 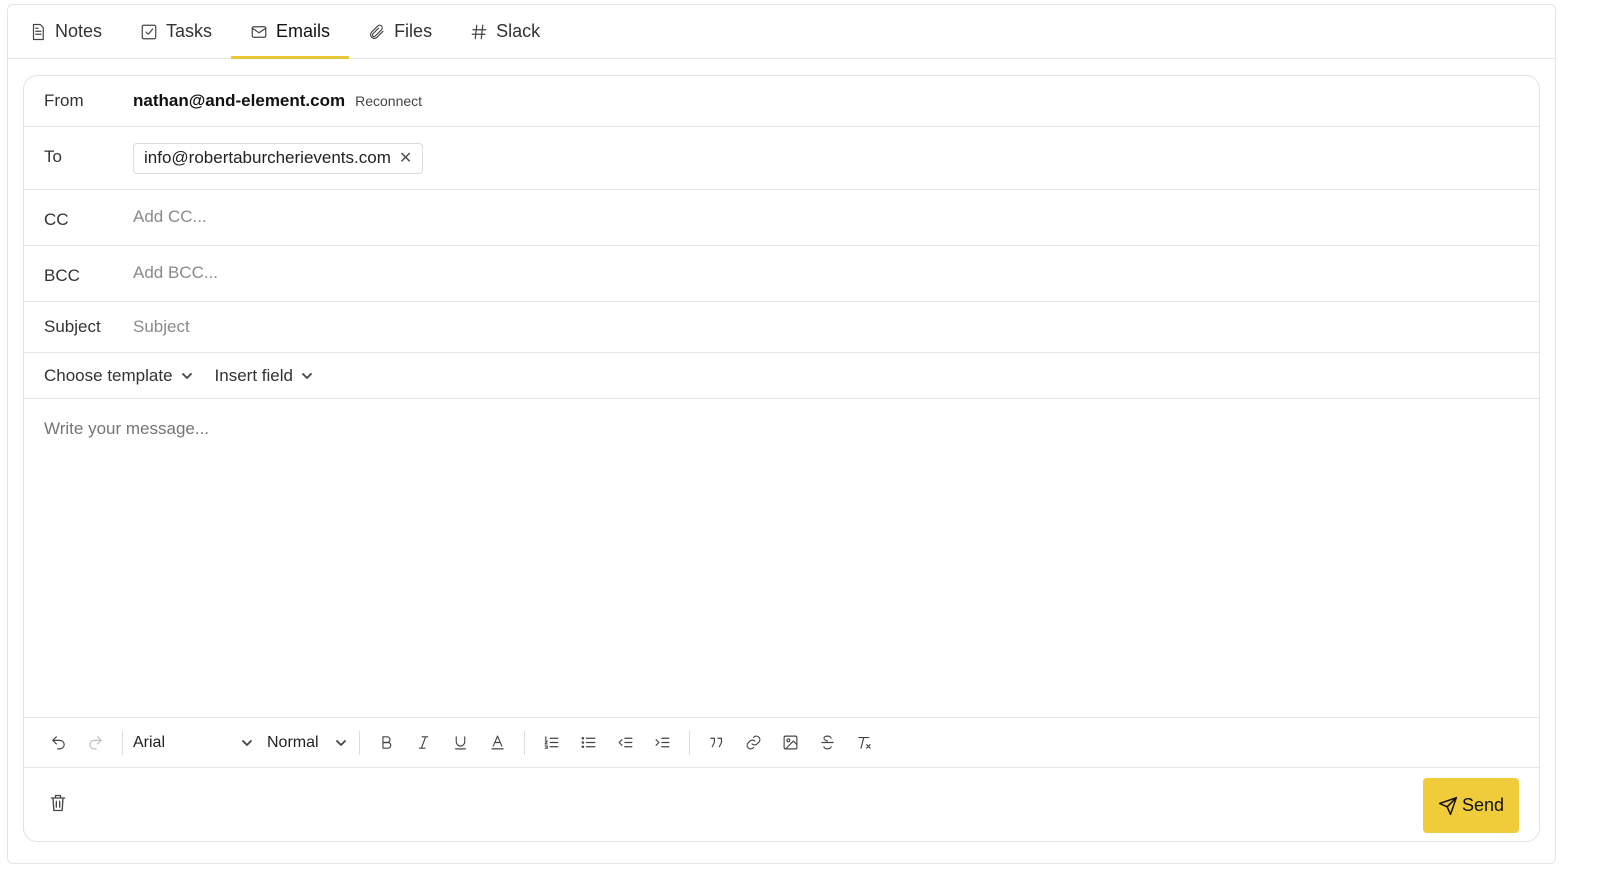 I want to click on strikethrough-icon, so click(x=827, y=742).